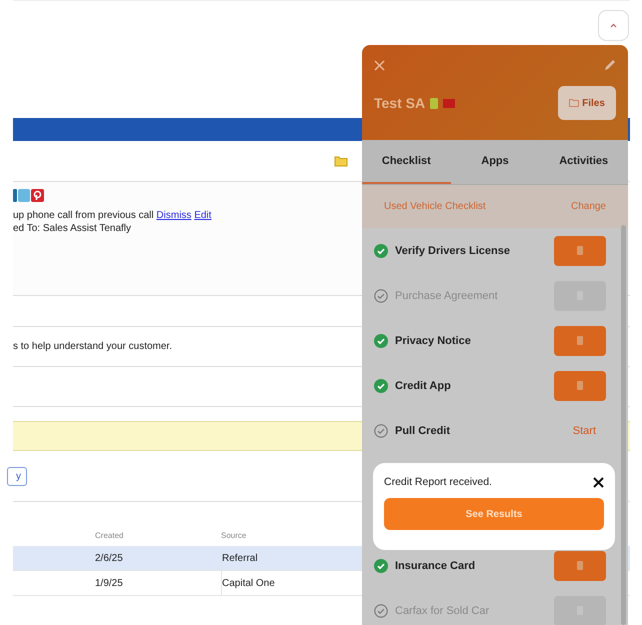 This screenshot has height=625, width=642. What do you see at coordinates (37, 195) in the screenshot?
I see `pinterest-icon` at bounding box center [37, 195].